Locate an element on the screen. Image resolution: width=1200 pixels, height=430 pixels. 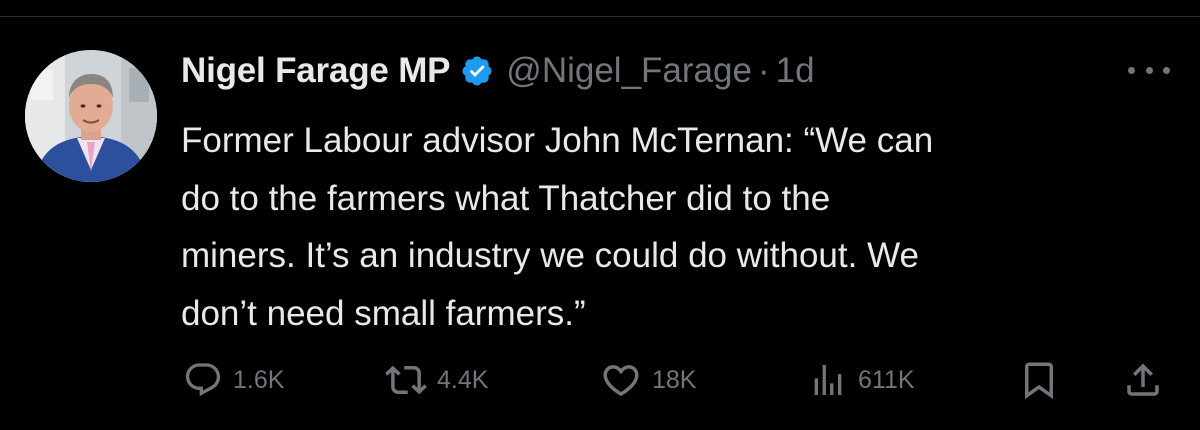
tweet-header: Nigel Farage MP @Nigel_Farage · 1d is located at coordinates (498, 71).